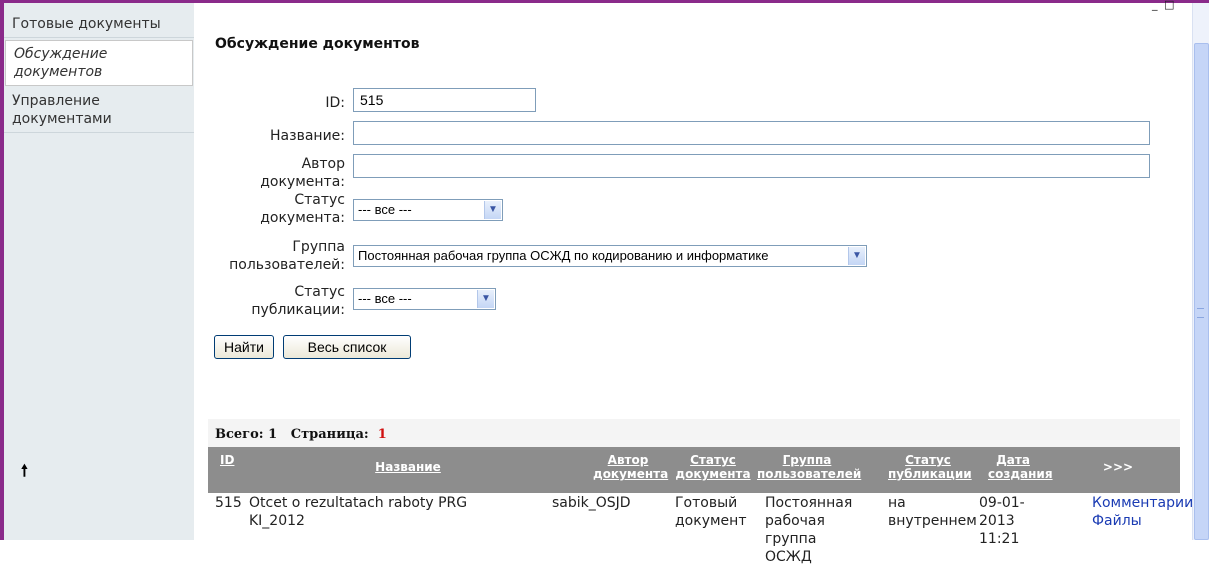  Describe the element at coordinates (711, 512) in the screenshot. I see `row-doc-status: Готовый документ` at that location.